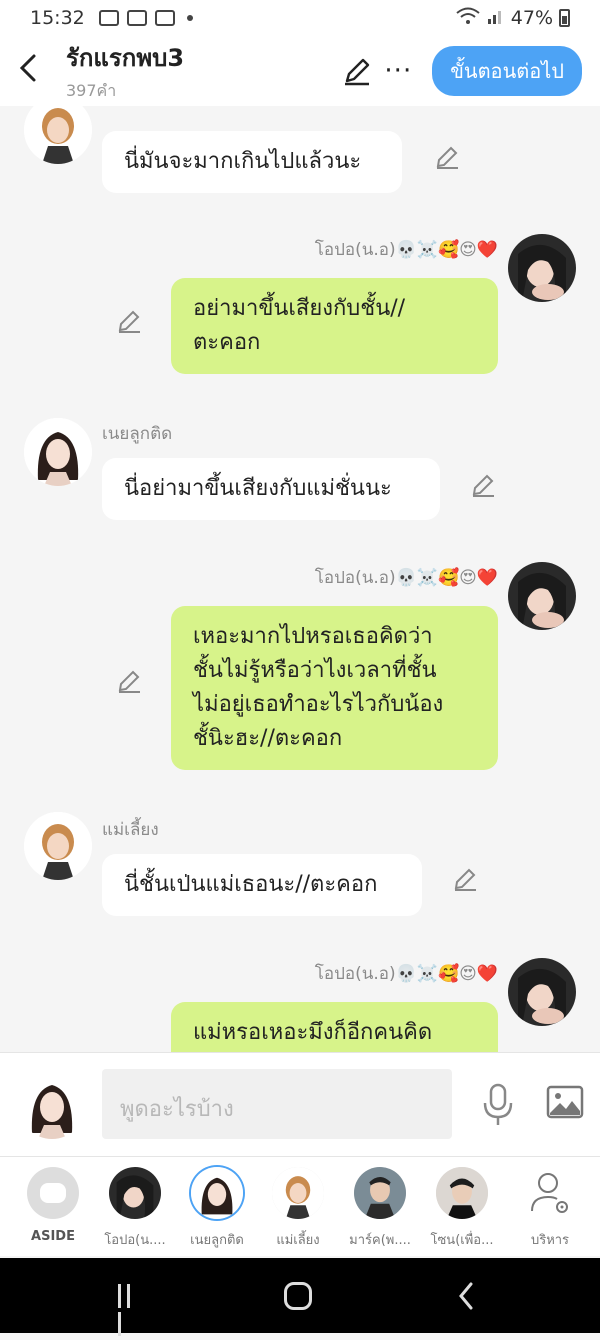 The width and height of the screenshot is (600, 1340). What do you see at coordinates (468, 18) in the screenshot?
I see `wifi-icon` at bounding box center [468, 18].